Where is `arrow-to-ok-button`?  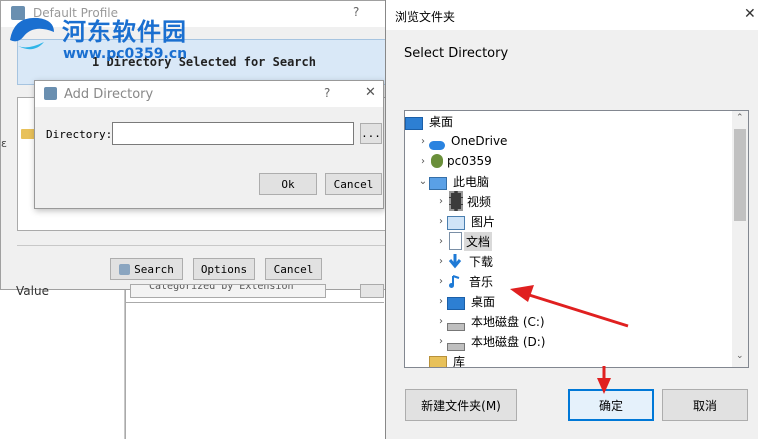 arrow-to-ok-button is located at coordinates (604, 380).